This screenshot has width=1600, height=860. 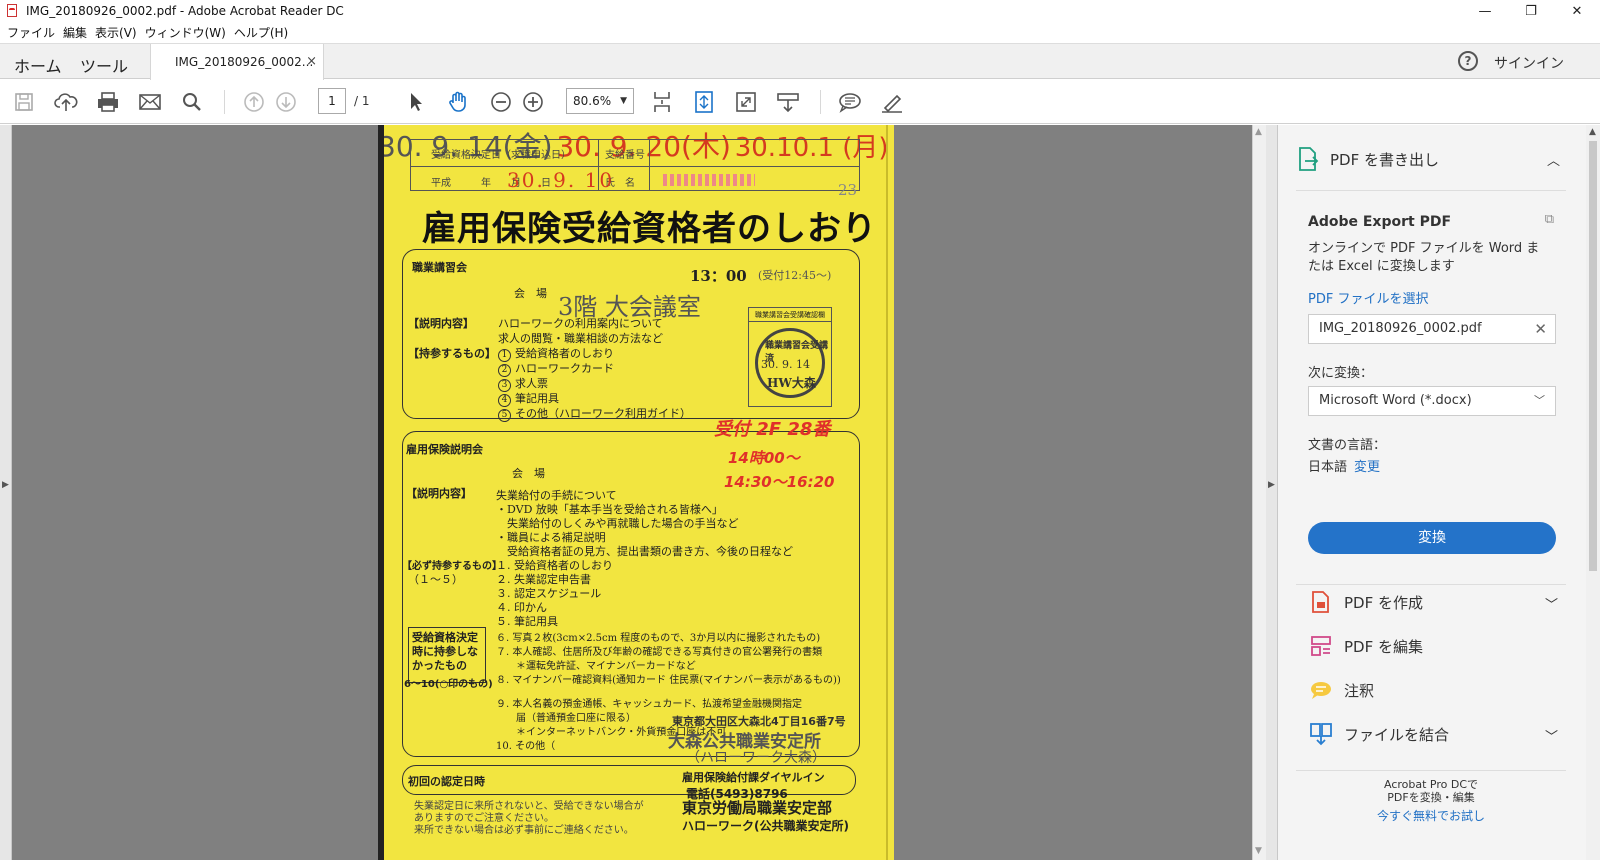 What do you see at coordinates (1395, 400) in the screenshot?
I see `convert-to-value: Microsoft Word (*.docx)` at bounding box center [1395, 400].